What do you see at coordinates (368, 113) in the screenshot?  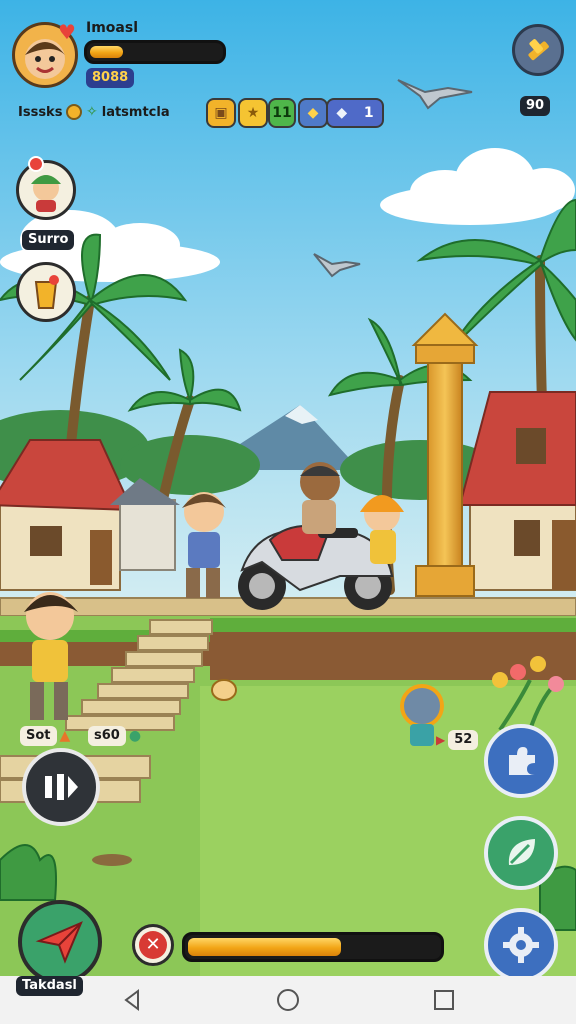 I see `blue-value: 1` at bounding box center [368, 113].